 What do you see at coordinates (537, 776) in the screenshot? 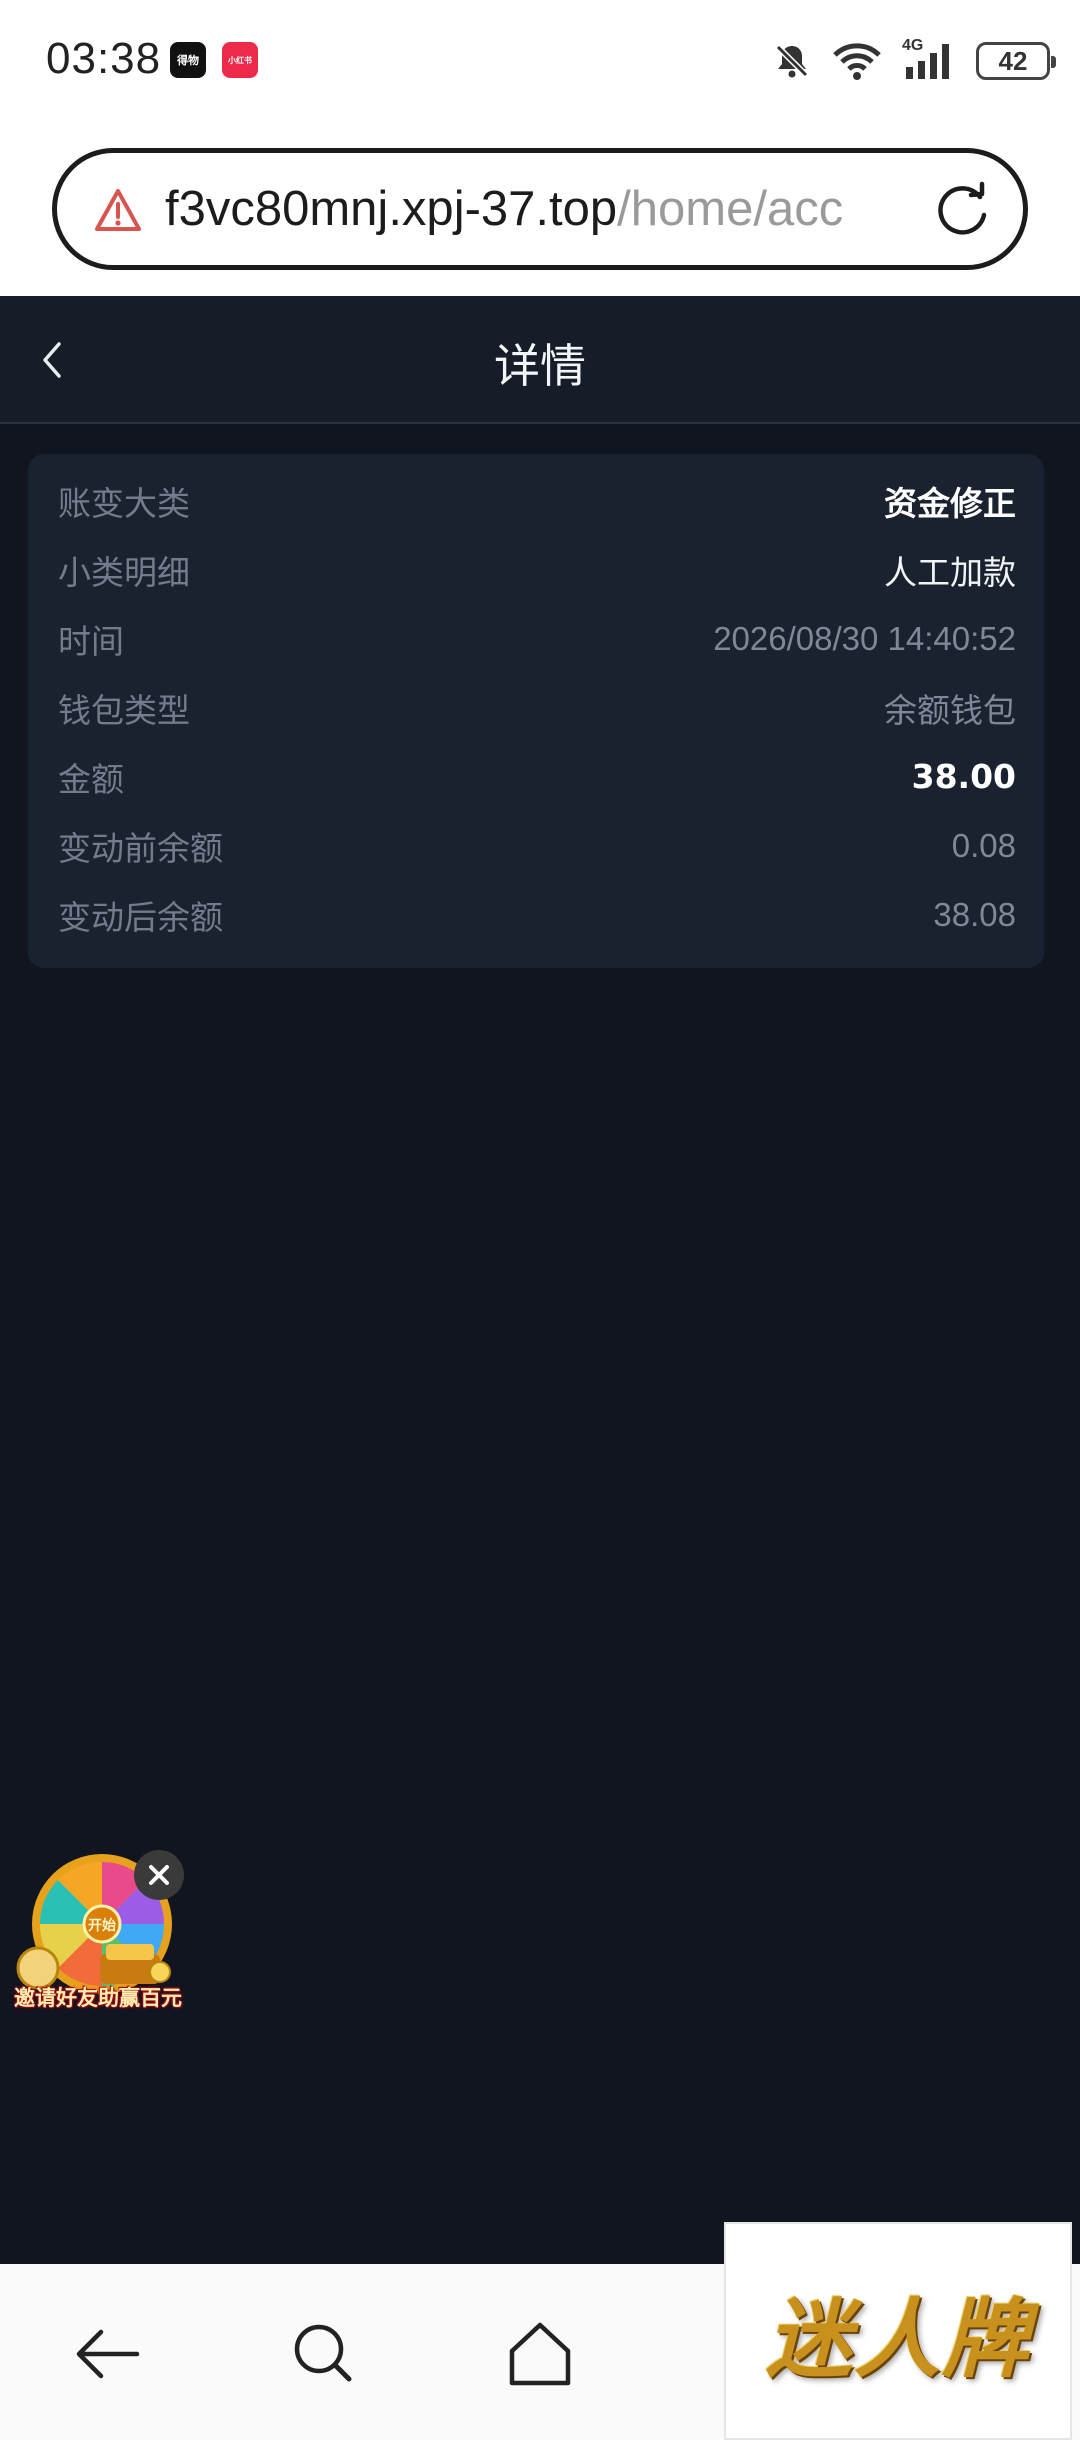
I see `detail-row-amount: 金额 38.00` at bounding box center [537, 776].